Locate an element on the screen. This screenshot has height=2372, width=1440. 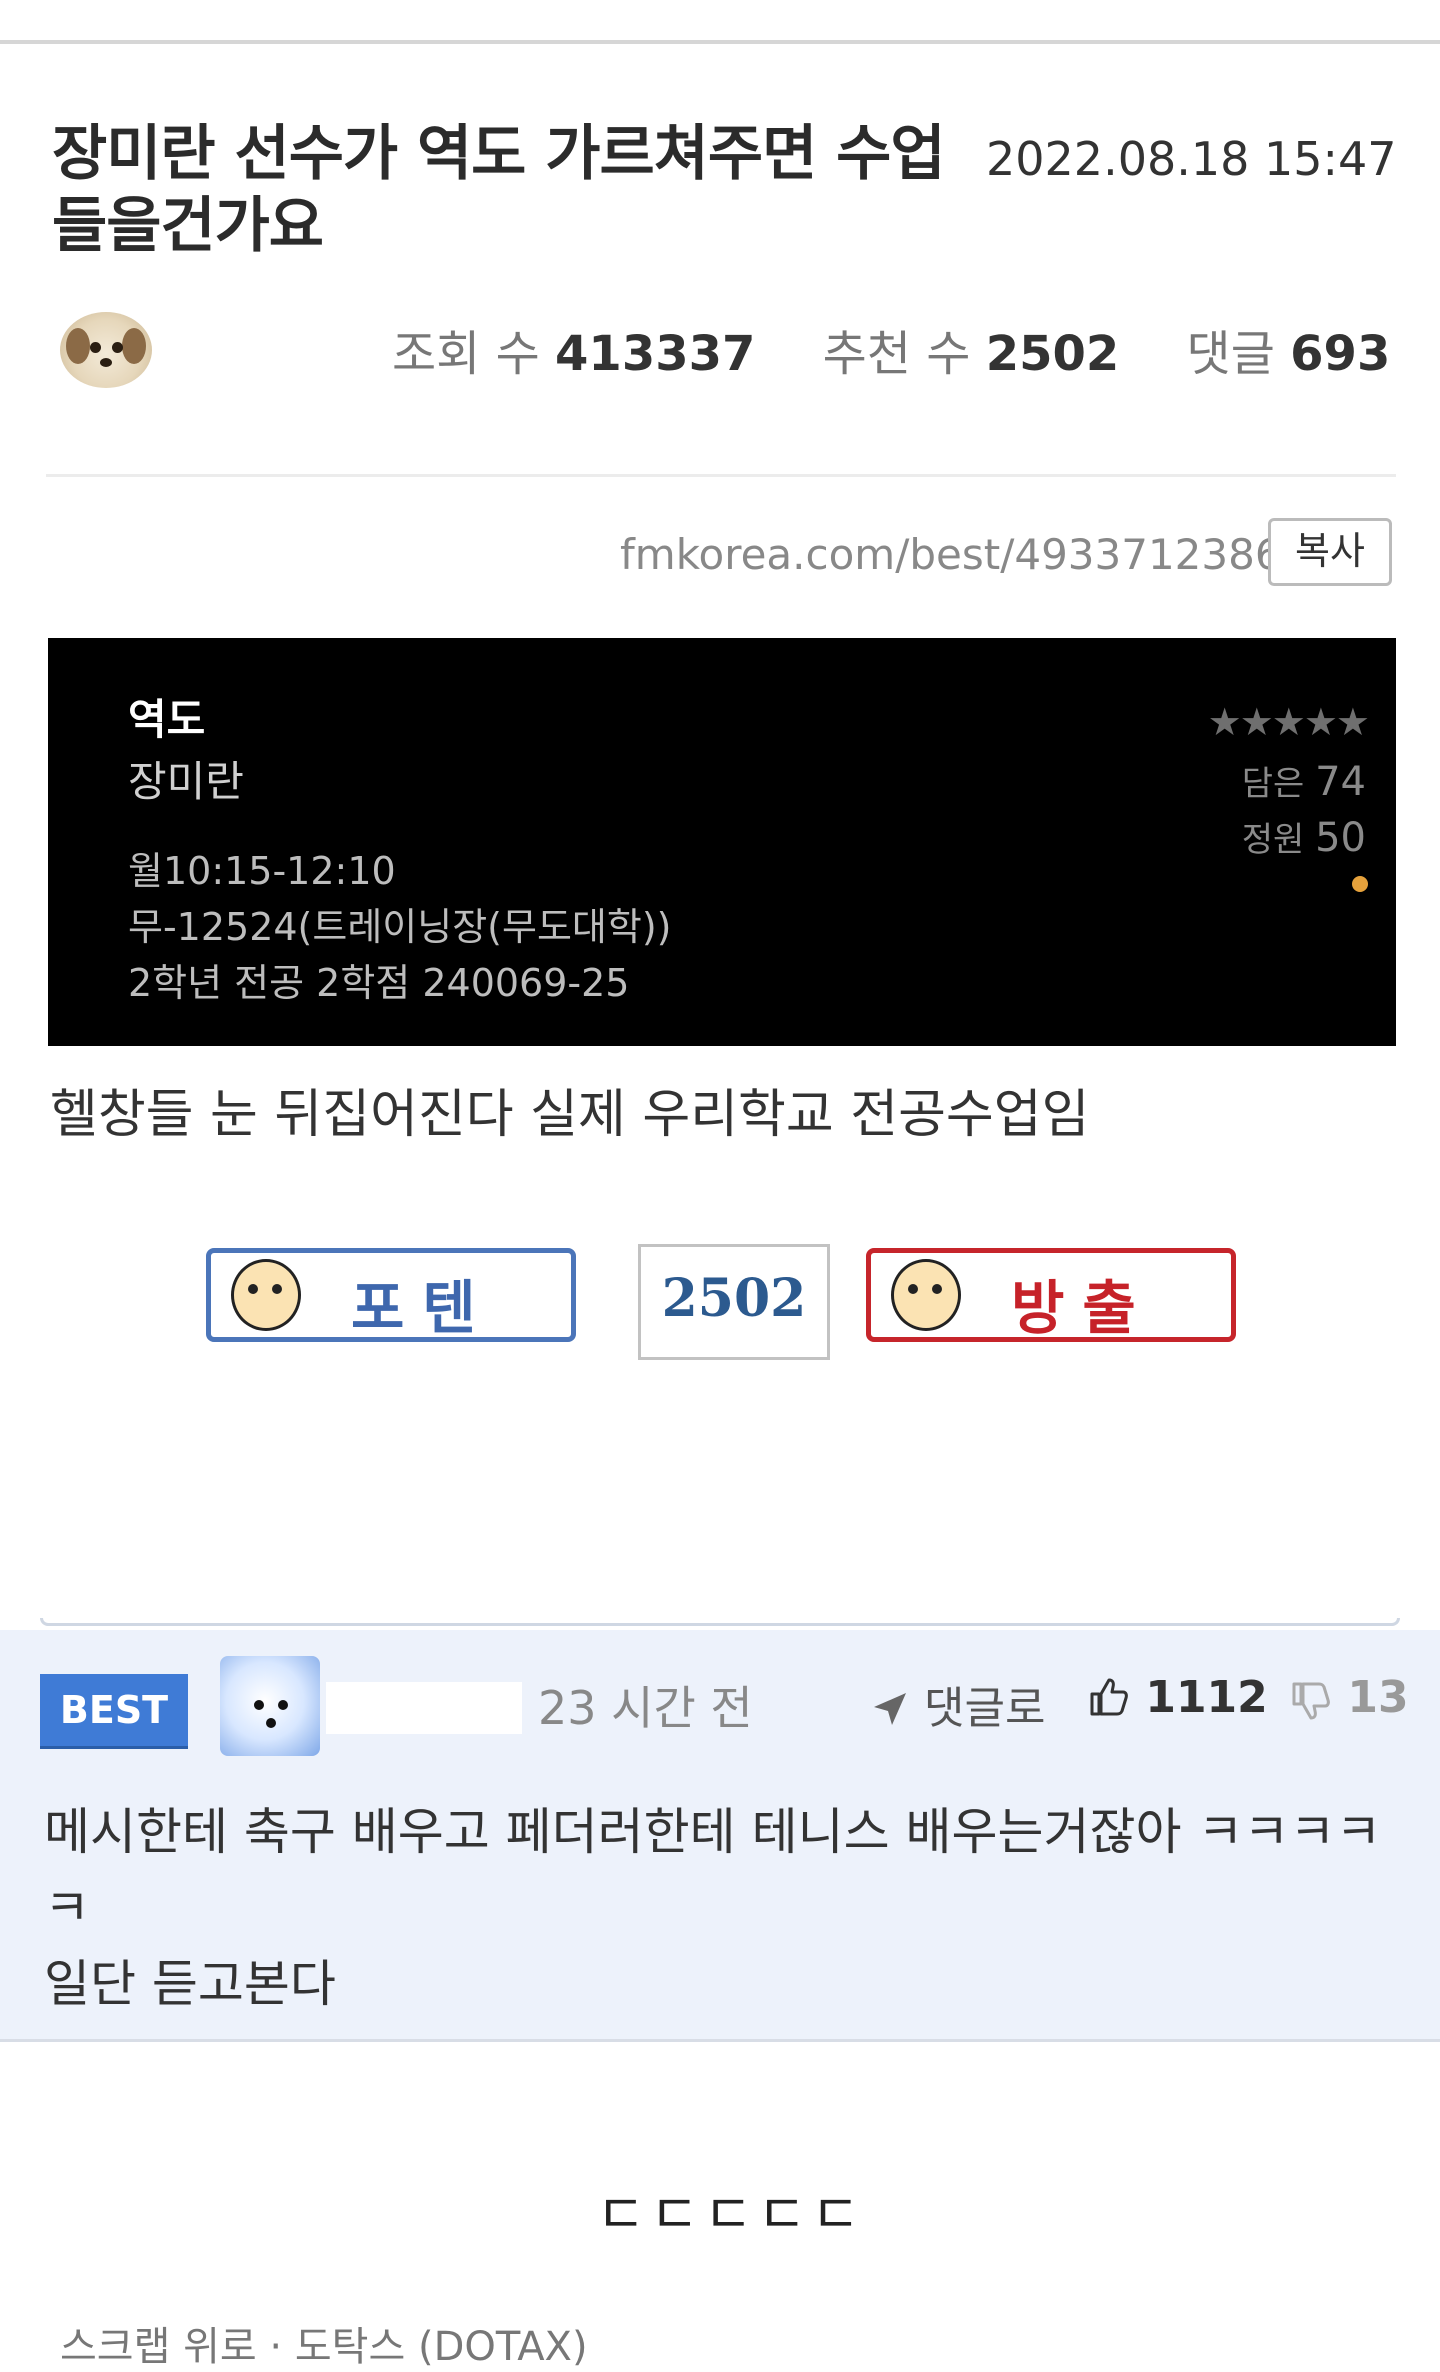
thumbs-up-icon is located at coordinates (1109, 1697).